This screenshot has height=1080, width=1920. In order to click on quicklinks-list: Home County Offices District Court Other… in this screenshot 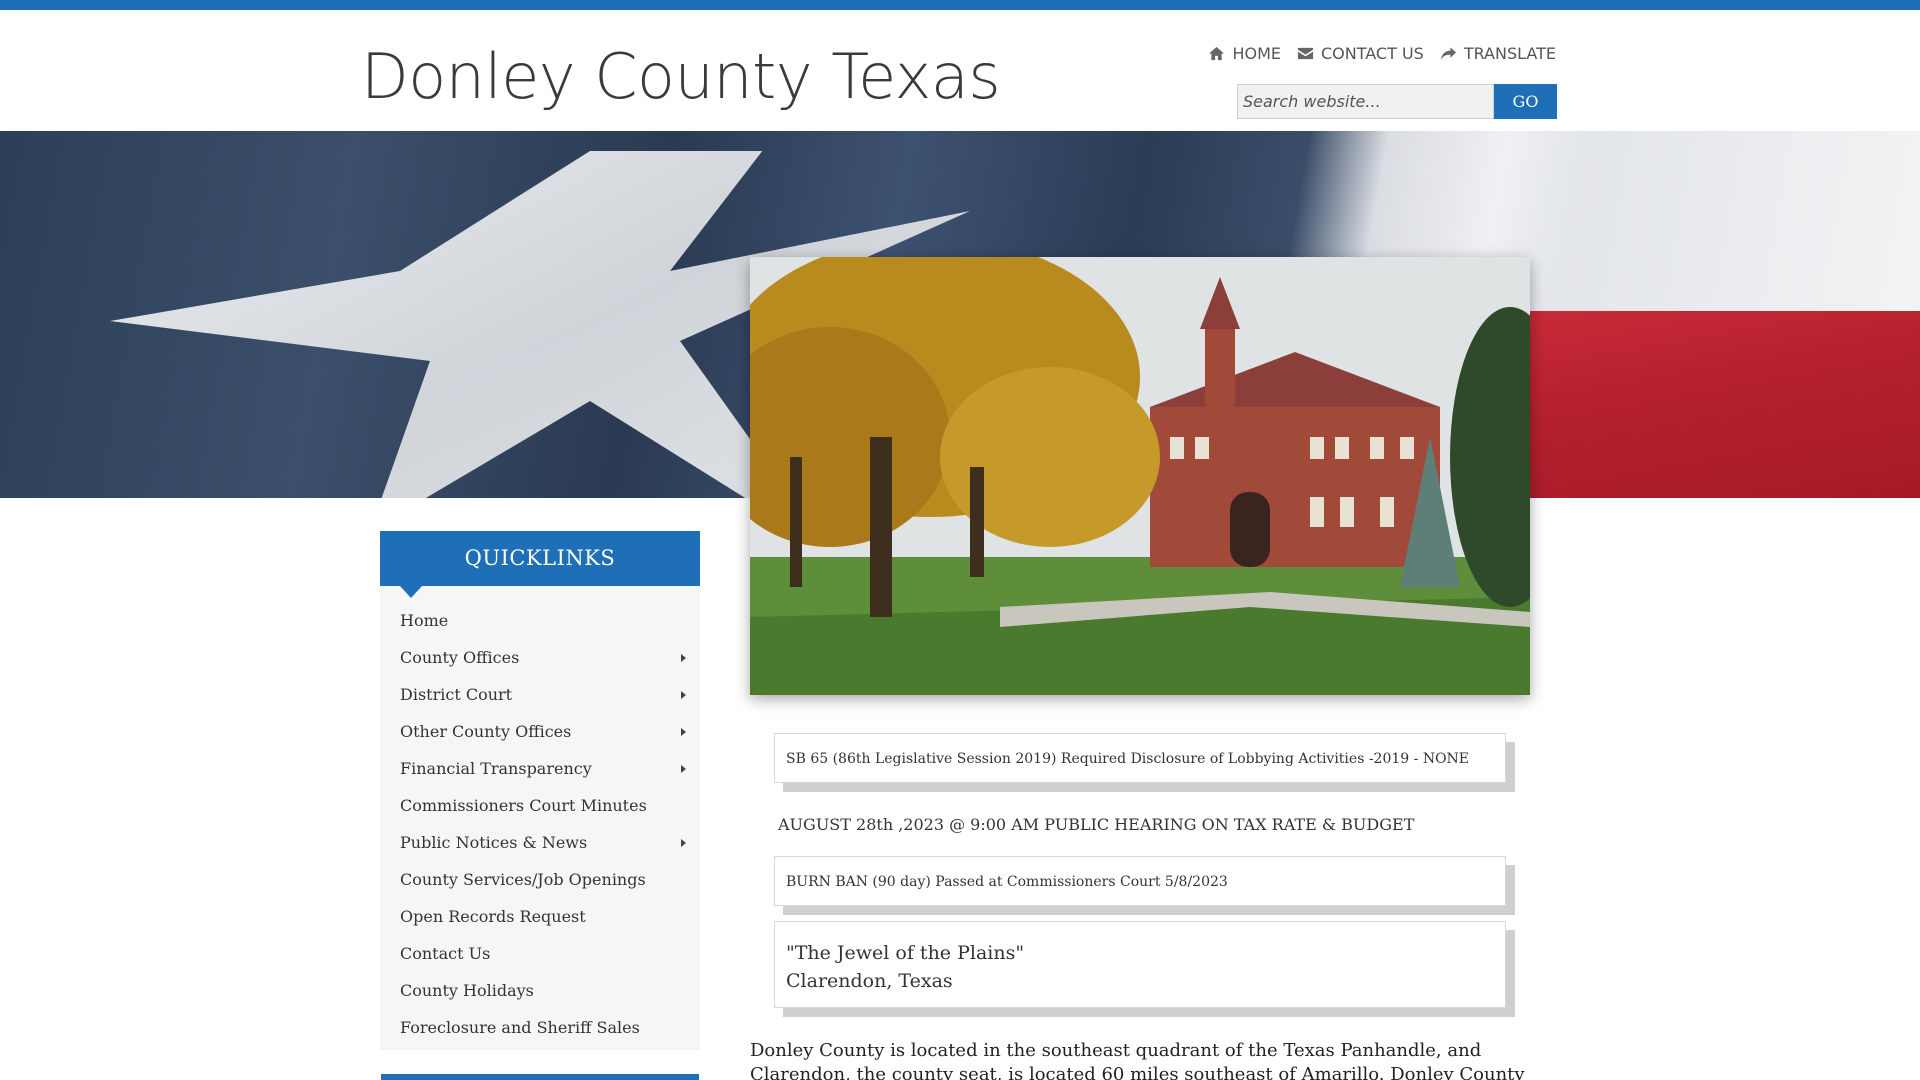, I will do `click(540, 818)`.